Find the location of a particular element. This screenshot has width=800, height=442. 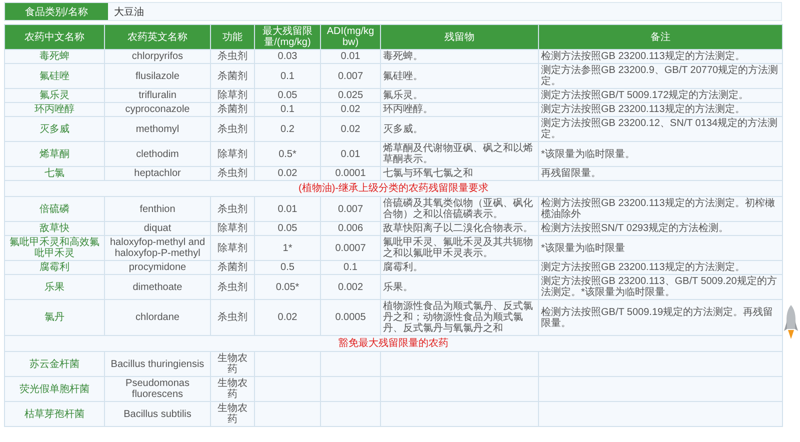

pesticide-name: 苏云金杆菌 is located at coordinates (54, 364).